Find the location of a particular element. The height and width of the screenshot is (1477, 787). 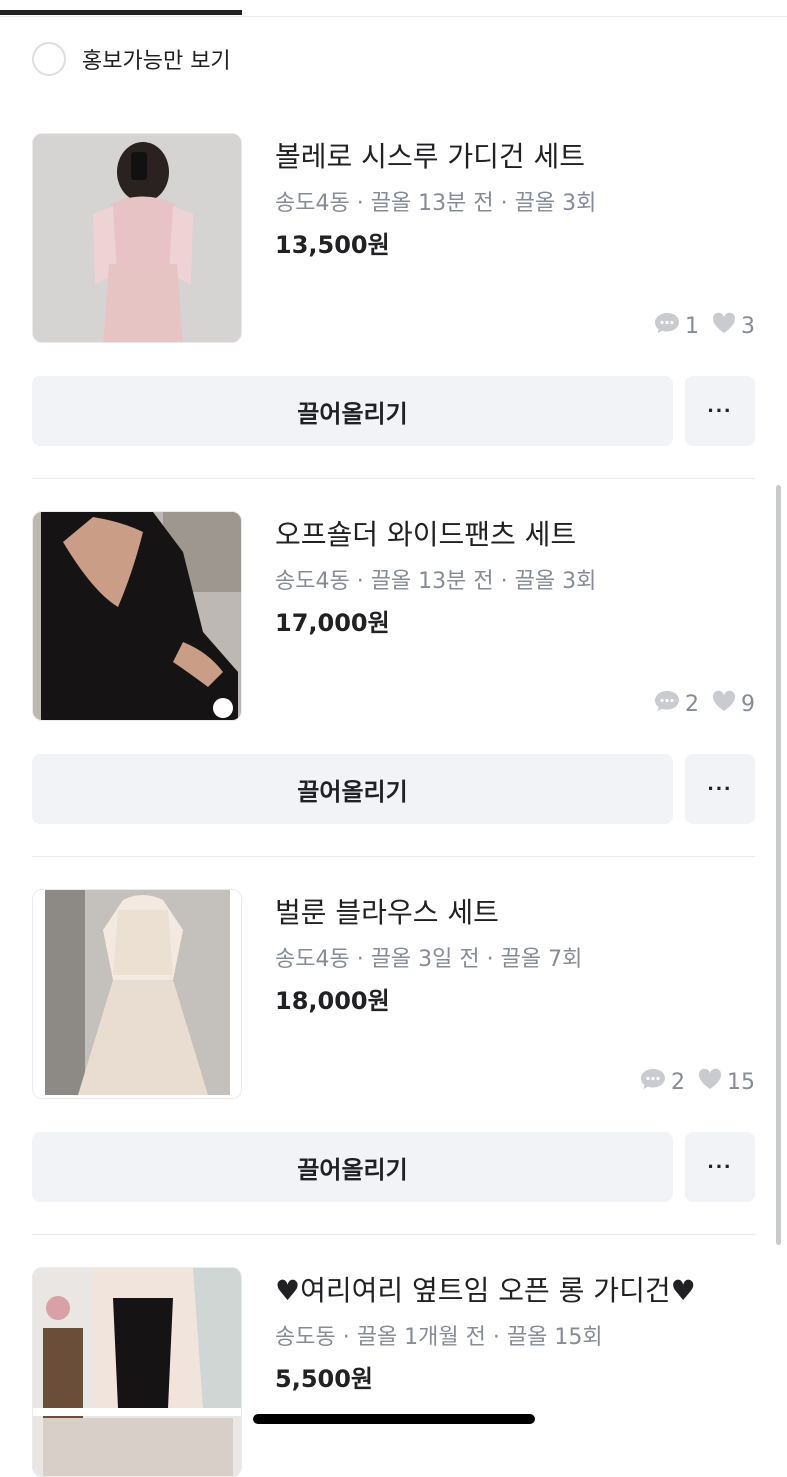

home-indicator is located at coordinates (394, 1419).